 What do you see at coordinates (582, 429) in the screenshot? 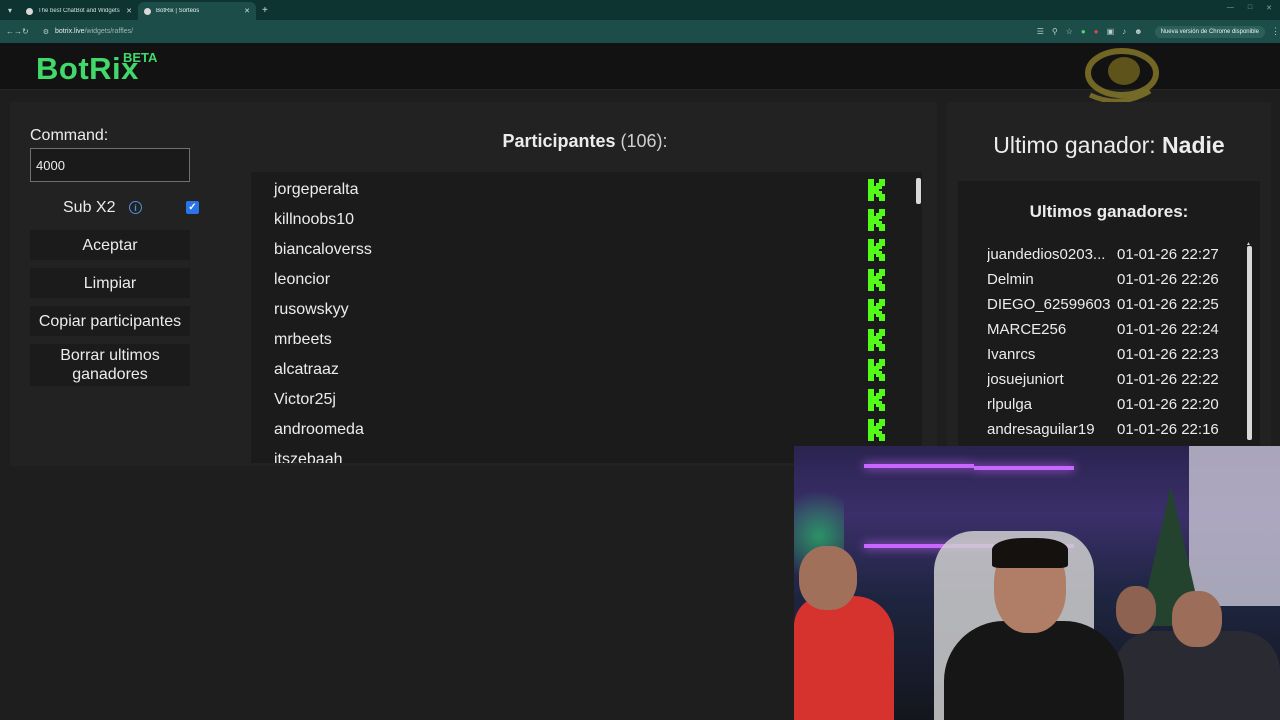
I see `list-item: androomeda` at bounding box center [582, 429].